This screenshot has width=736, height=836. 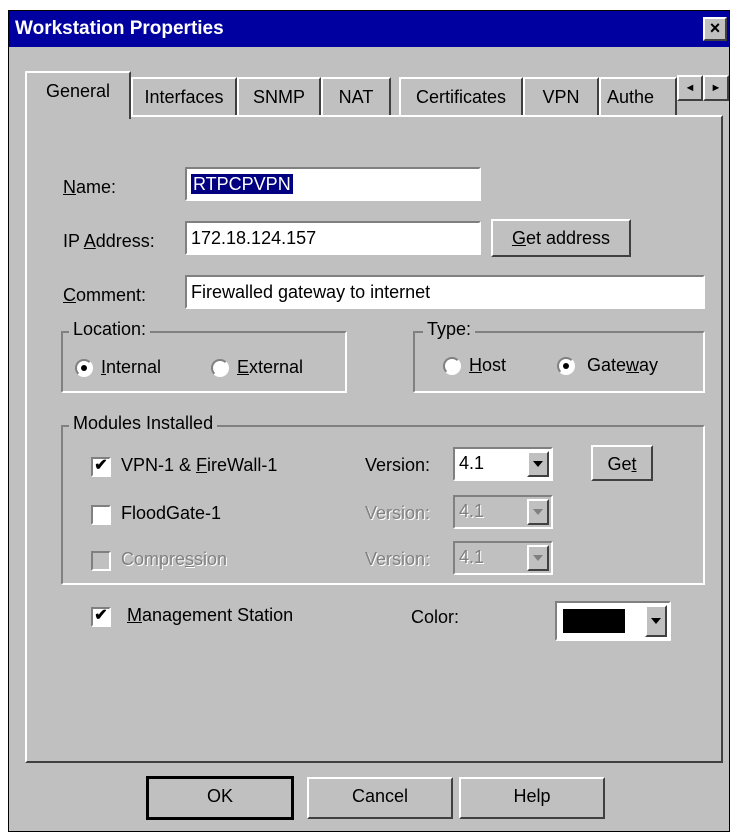 I want to click on tab-label: General, so click(x=78, y=91).